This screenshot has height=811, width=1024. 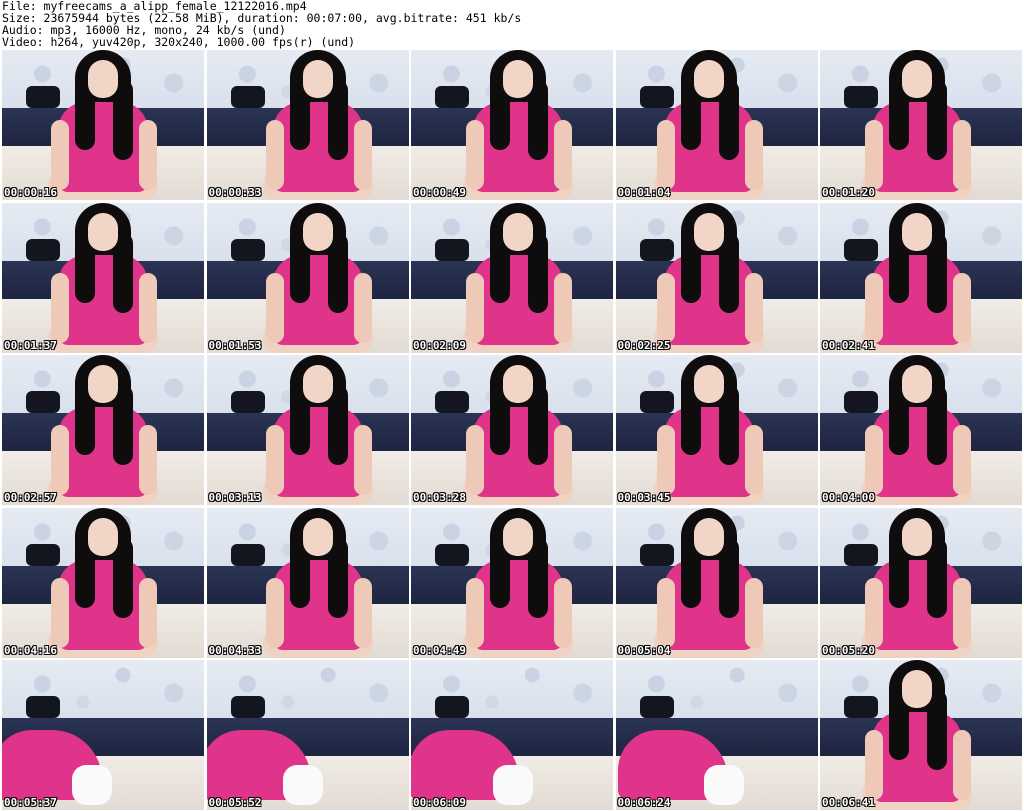 I want to click on video-thumbnail: 00:02:09, so click(x=512, y=277).